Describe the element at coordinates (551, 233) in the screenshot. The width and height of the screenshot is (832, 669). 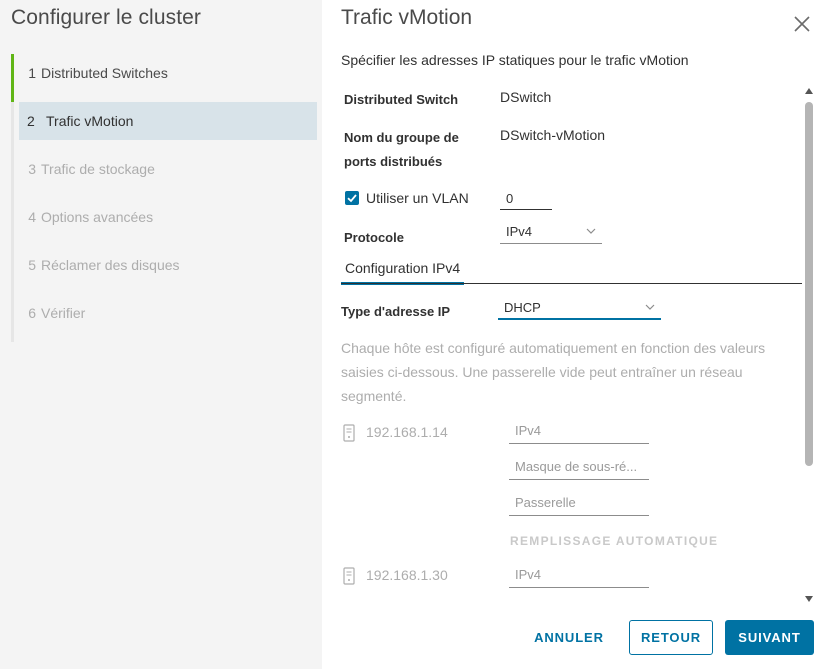
I see `protocol-select: IPv4` at that location.